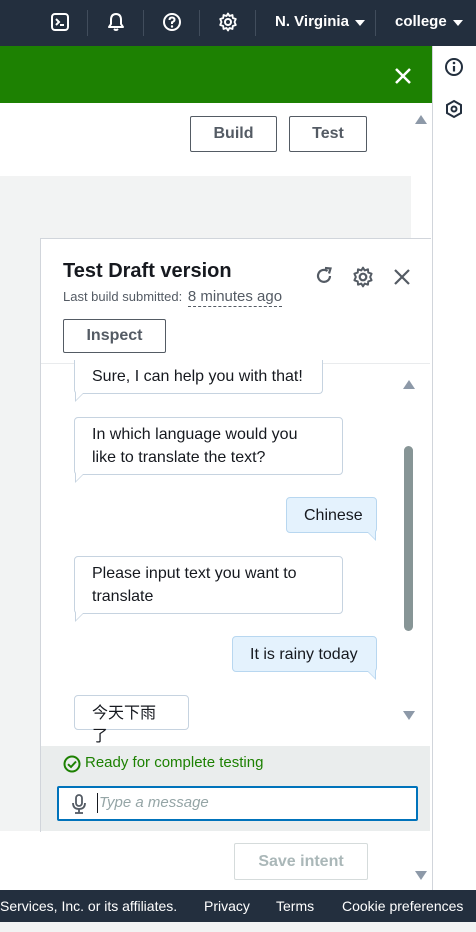  I want to click on last-build-time: 8 minutes ago, so click(235, 297).